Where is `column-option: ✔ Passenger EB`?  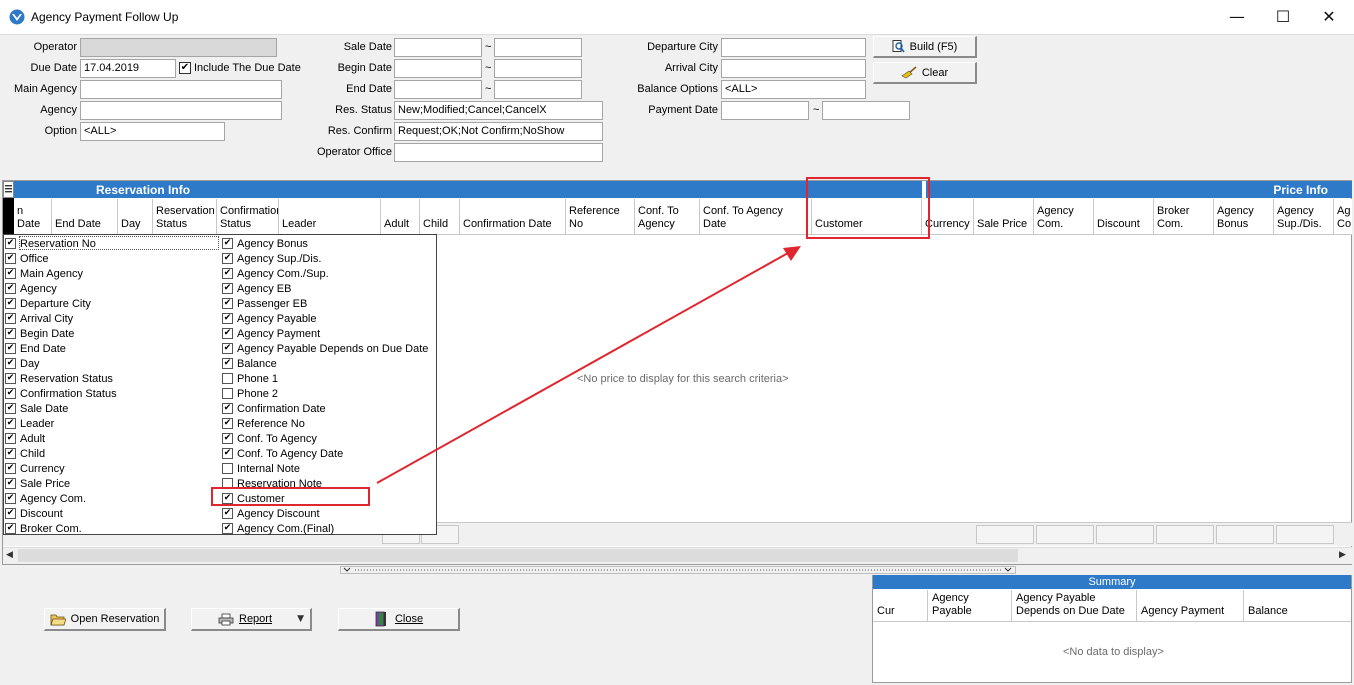
column-option: ✔ Passenger EB is located at coordinates (328, 303).